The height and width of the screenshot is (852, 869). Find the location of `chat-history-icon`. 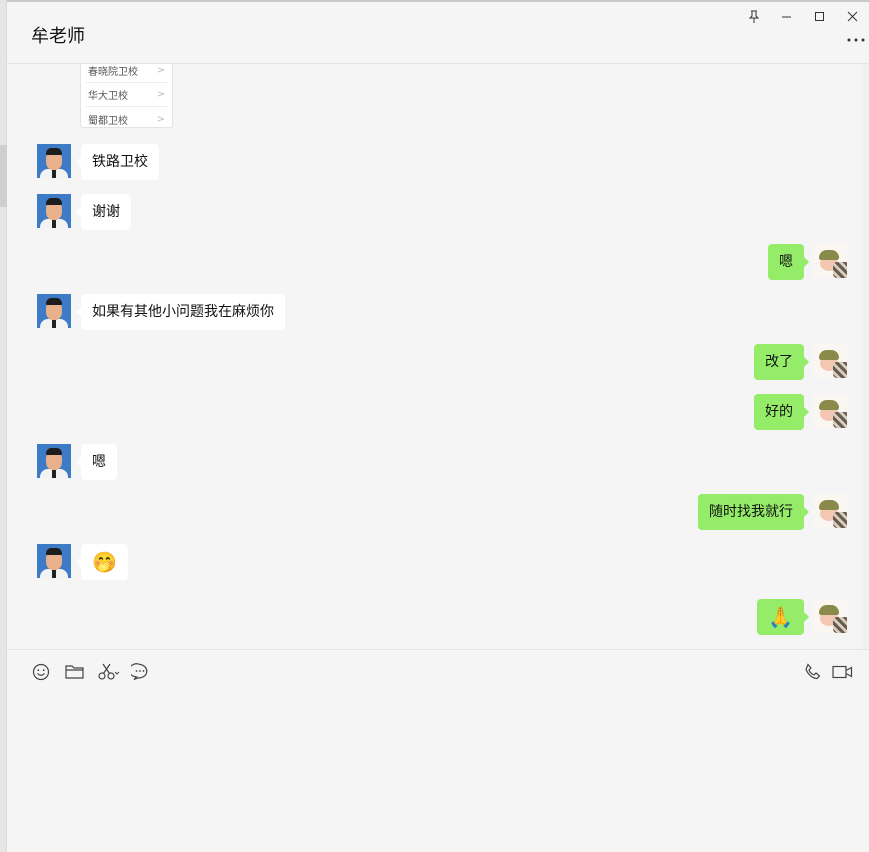

chat-history-icon is located at coordinates (140, 672).